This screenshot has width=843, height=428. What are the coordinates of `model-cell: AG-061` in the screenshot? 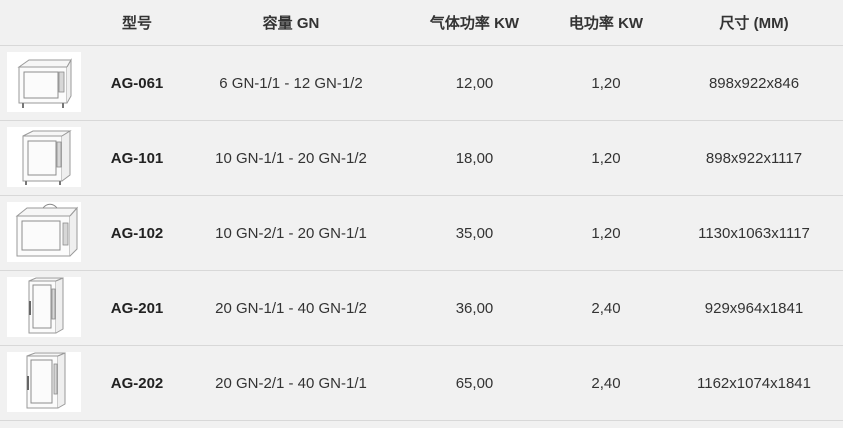 It's located at (137, 83).